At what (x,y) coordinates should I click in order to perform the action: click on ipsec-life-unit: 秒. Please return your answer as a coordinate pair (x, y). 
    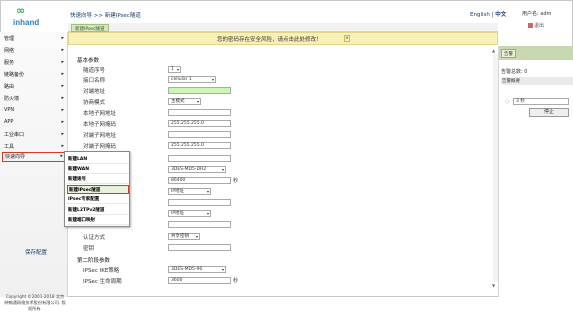
    Looking at the image, I should click on (236, 281).